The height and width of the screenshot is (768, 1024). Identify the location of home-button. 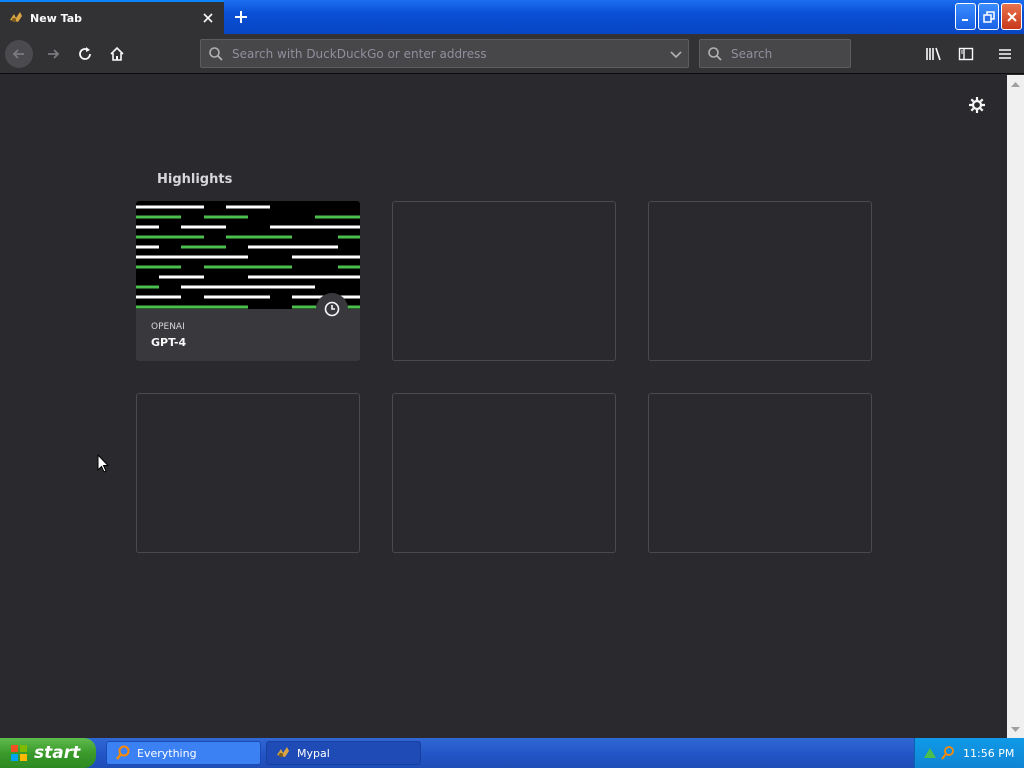
(117, 54).